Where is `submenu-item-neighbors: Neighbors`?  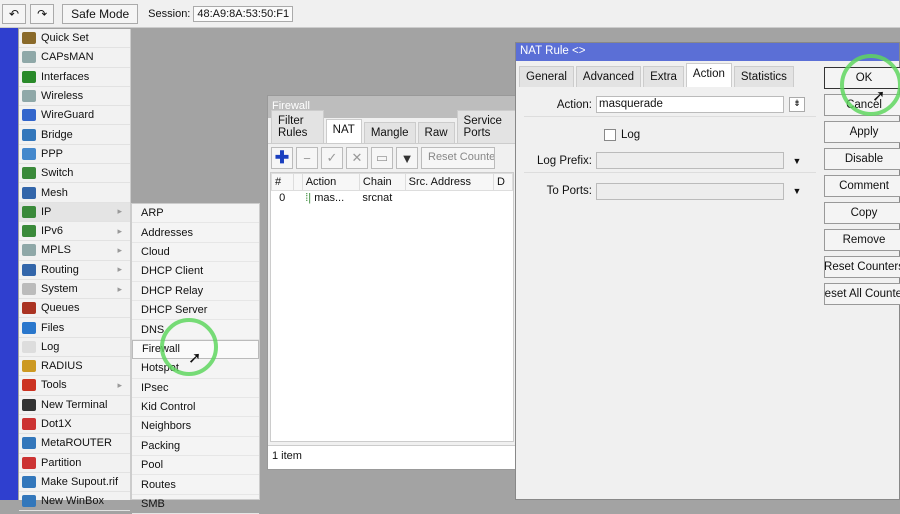 submenu-item-neighbors: Neighbors is located at coordinates (195, 427).